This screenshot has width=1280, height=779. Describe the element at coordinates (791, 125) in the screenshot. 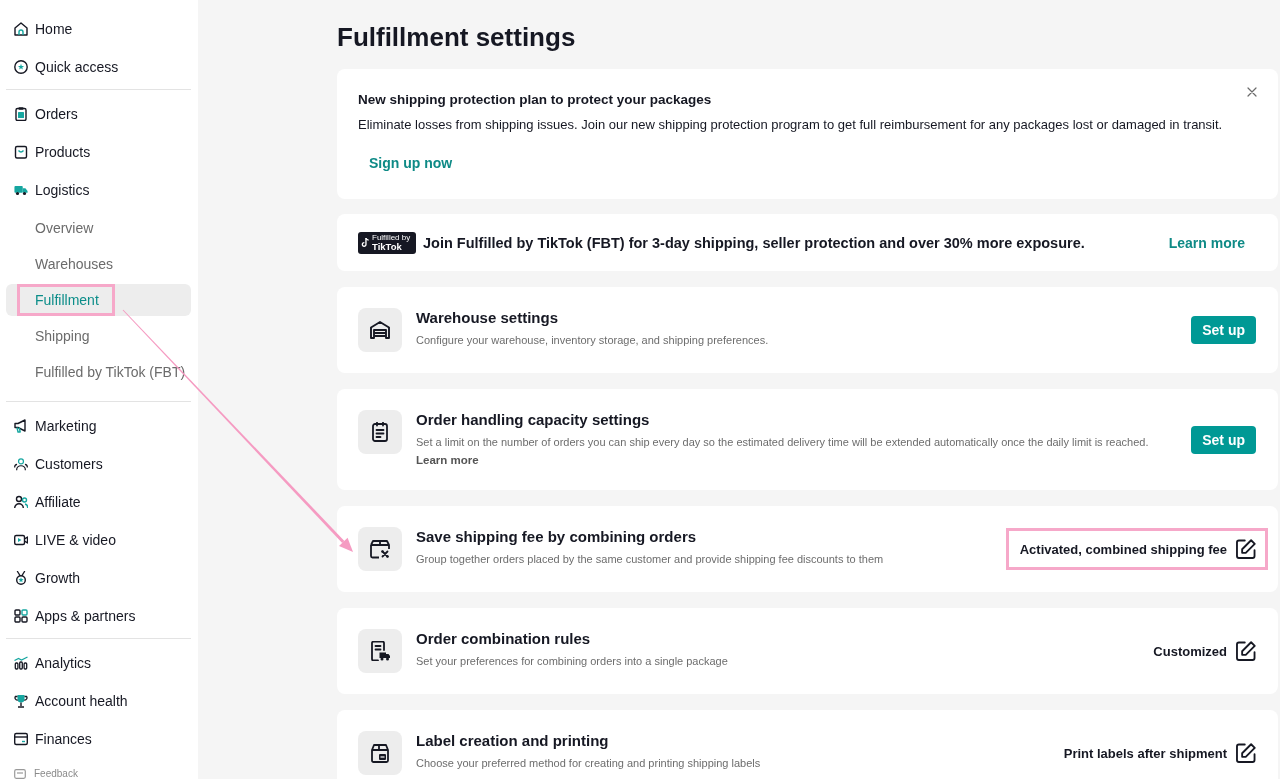

I see `announcement-text: Eliminate losses from shipping issues. Join our new shipping protection program to get full reimbursement for any packages lost or damaged in transit.` at that location.